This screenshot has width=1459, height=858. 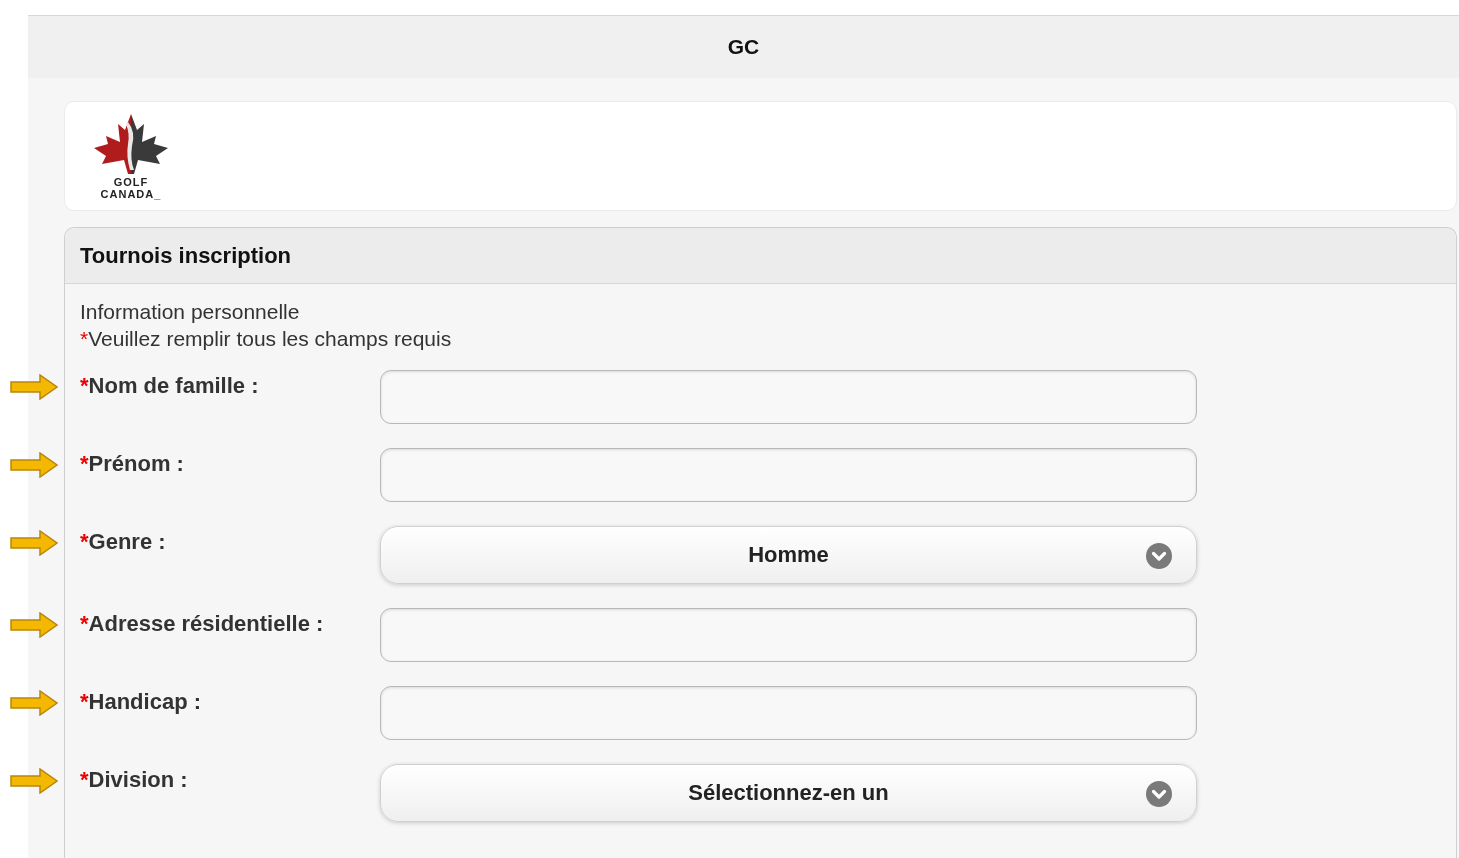 What do you see at coordinates (134, 779) in the screenshot?
I see `field-label: *Division :` at bounding box center [134, 779].